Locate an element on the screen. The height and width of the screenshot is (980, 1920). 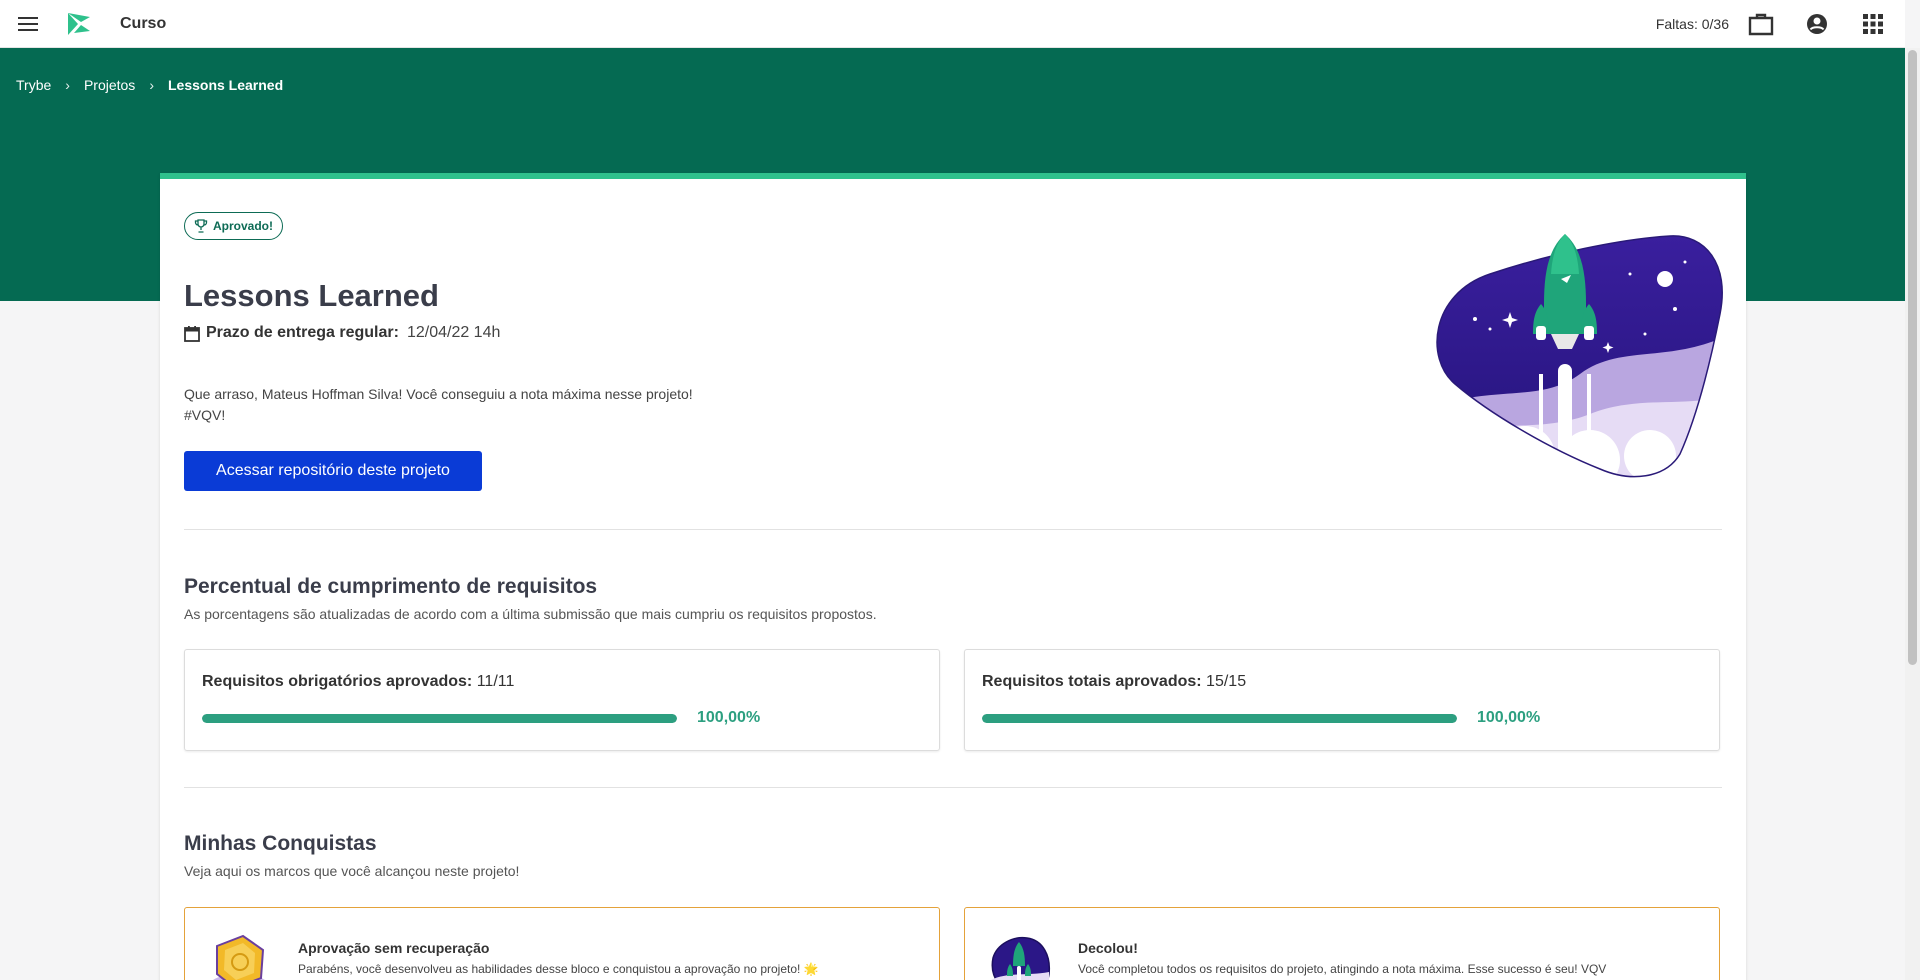
total-requirements-progress-fill is located at coordinates (1219, 718).